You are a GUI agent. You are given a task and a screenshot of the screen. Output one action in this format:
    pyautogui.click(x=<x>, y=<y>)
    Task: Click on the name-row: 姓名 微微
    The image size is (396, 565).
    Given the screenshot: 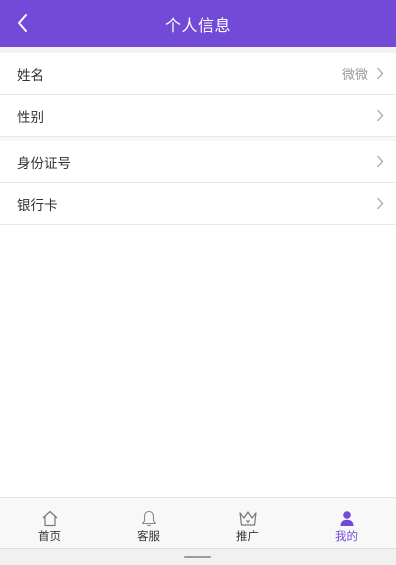 What is the action you would take?
    pyautogui.click(x=198, y=74)
    